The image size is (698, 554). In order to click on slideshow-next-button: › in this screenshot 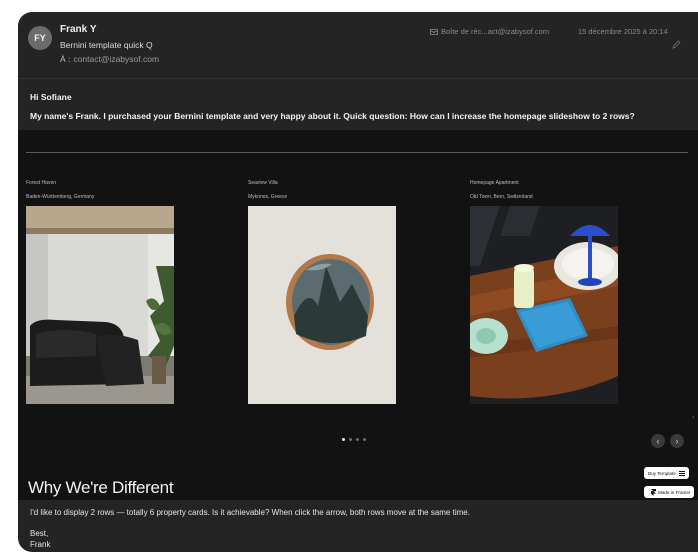, I will do `click(677, 441)`.